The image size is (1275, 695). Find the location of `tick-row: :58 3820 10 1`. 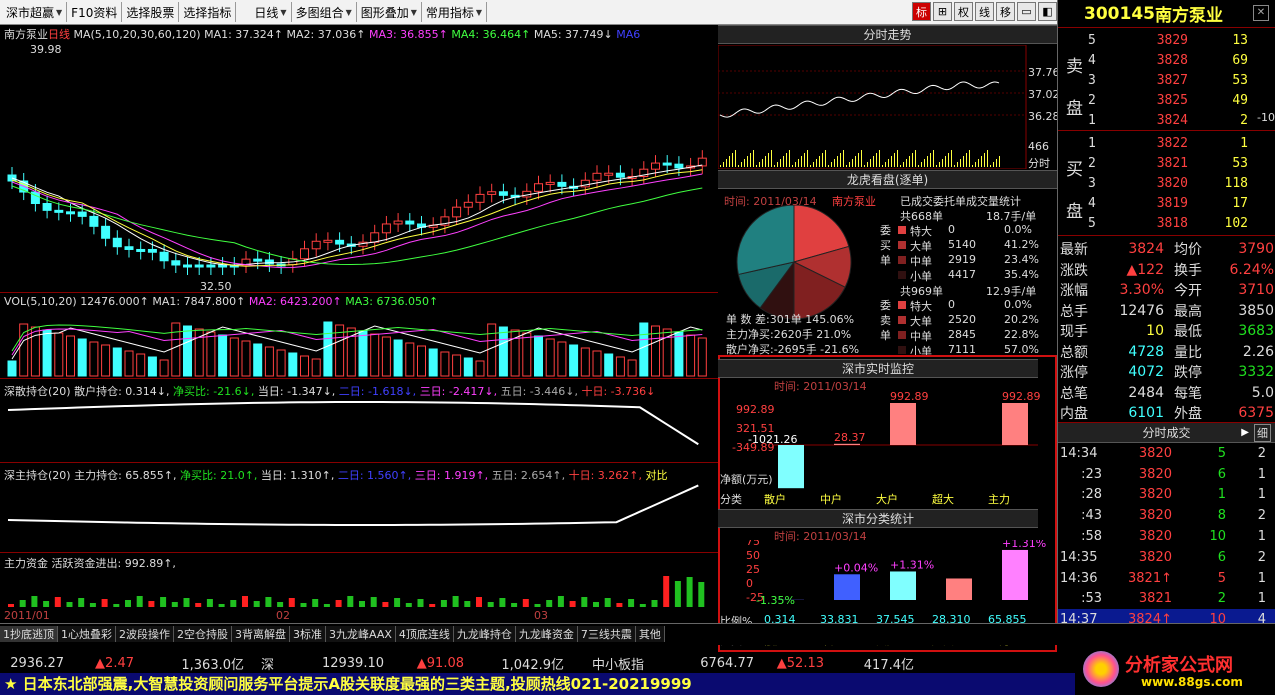

tick-row: :58 3820 10 1 is located at coordinates (1166, 536).